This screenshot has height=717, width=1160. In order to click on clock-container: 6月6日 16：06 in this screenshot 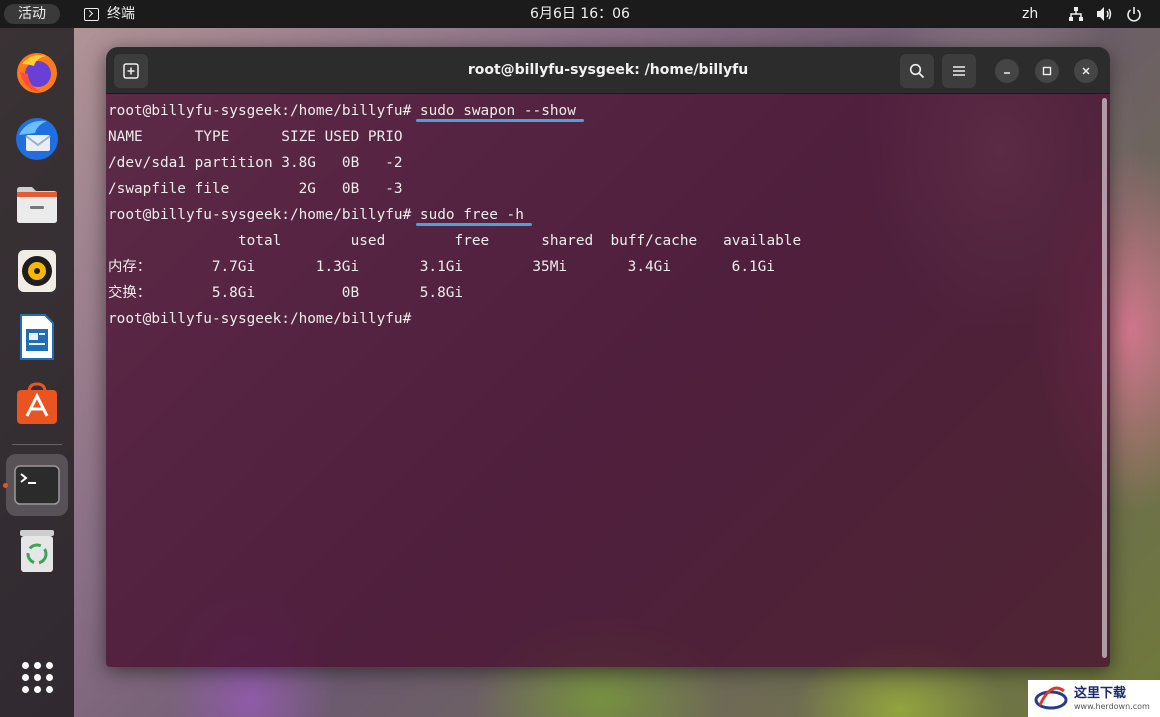, I will do `click(580, 14)`.